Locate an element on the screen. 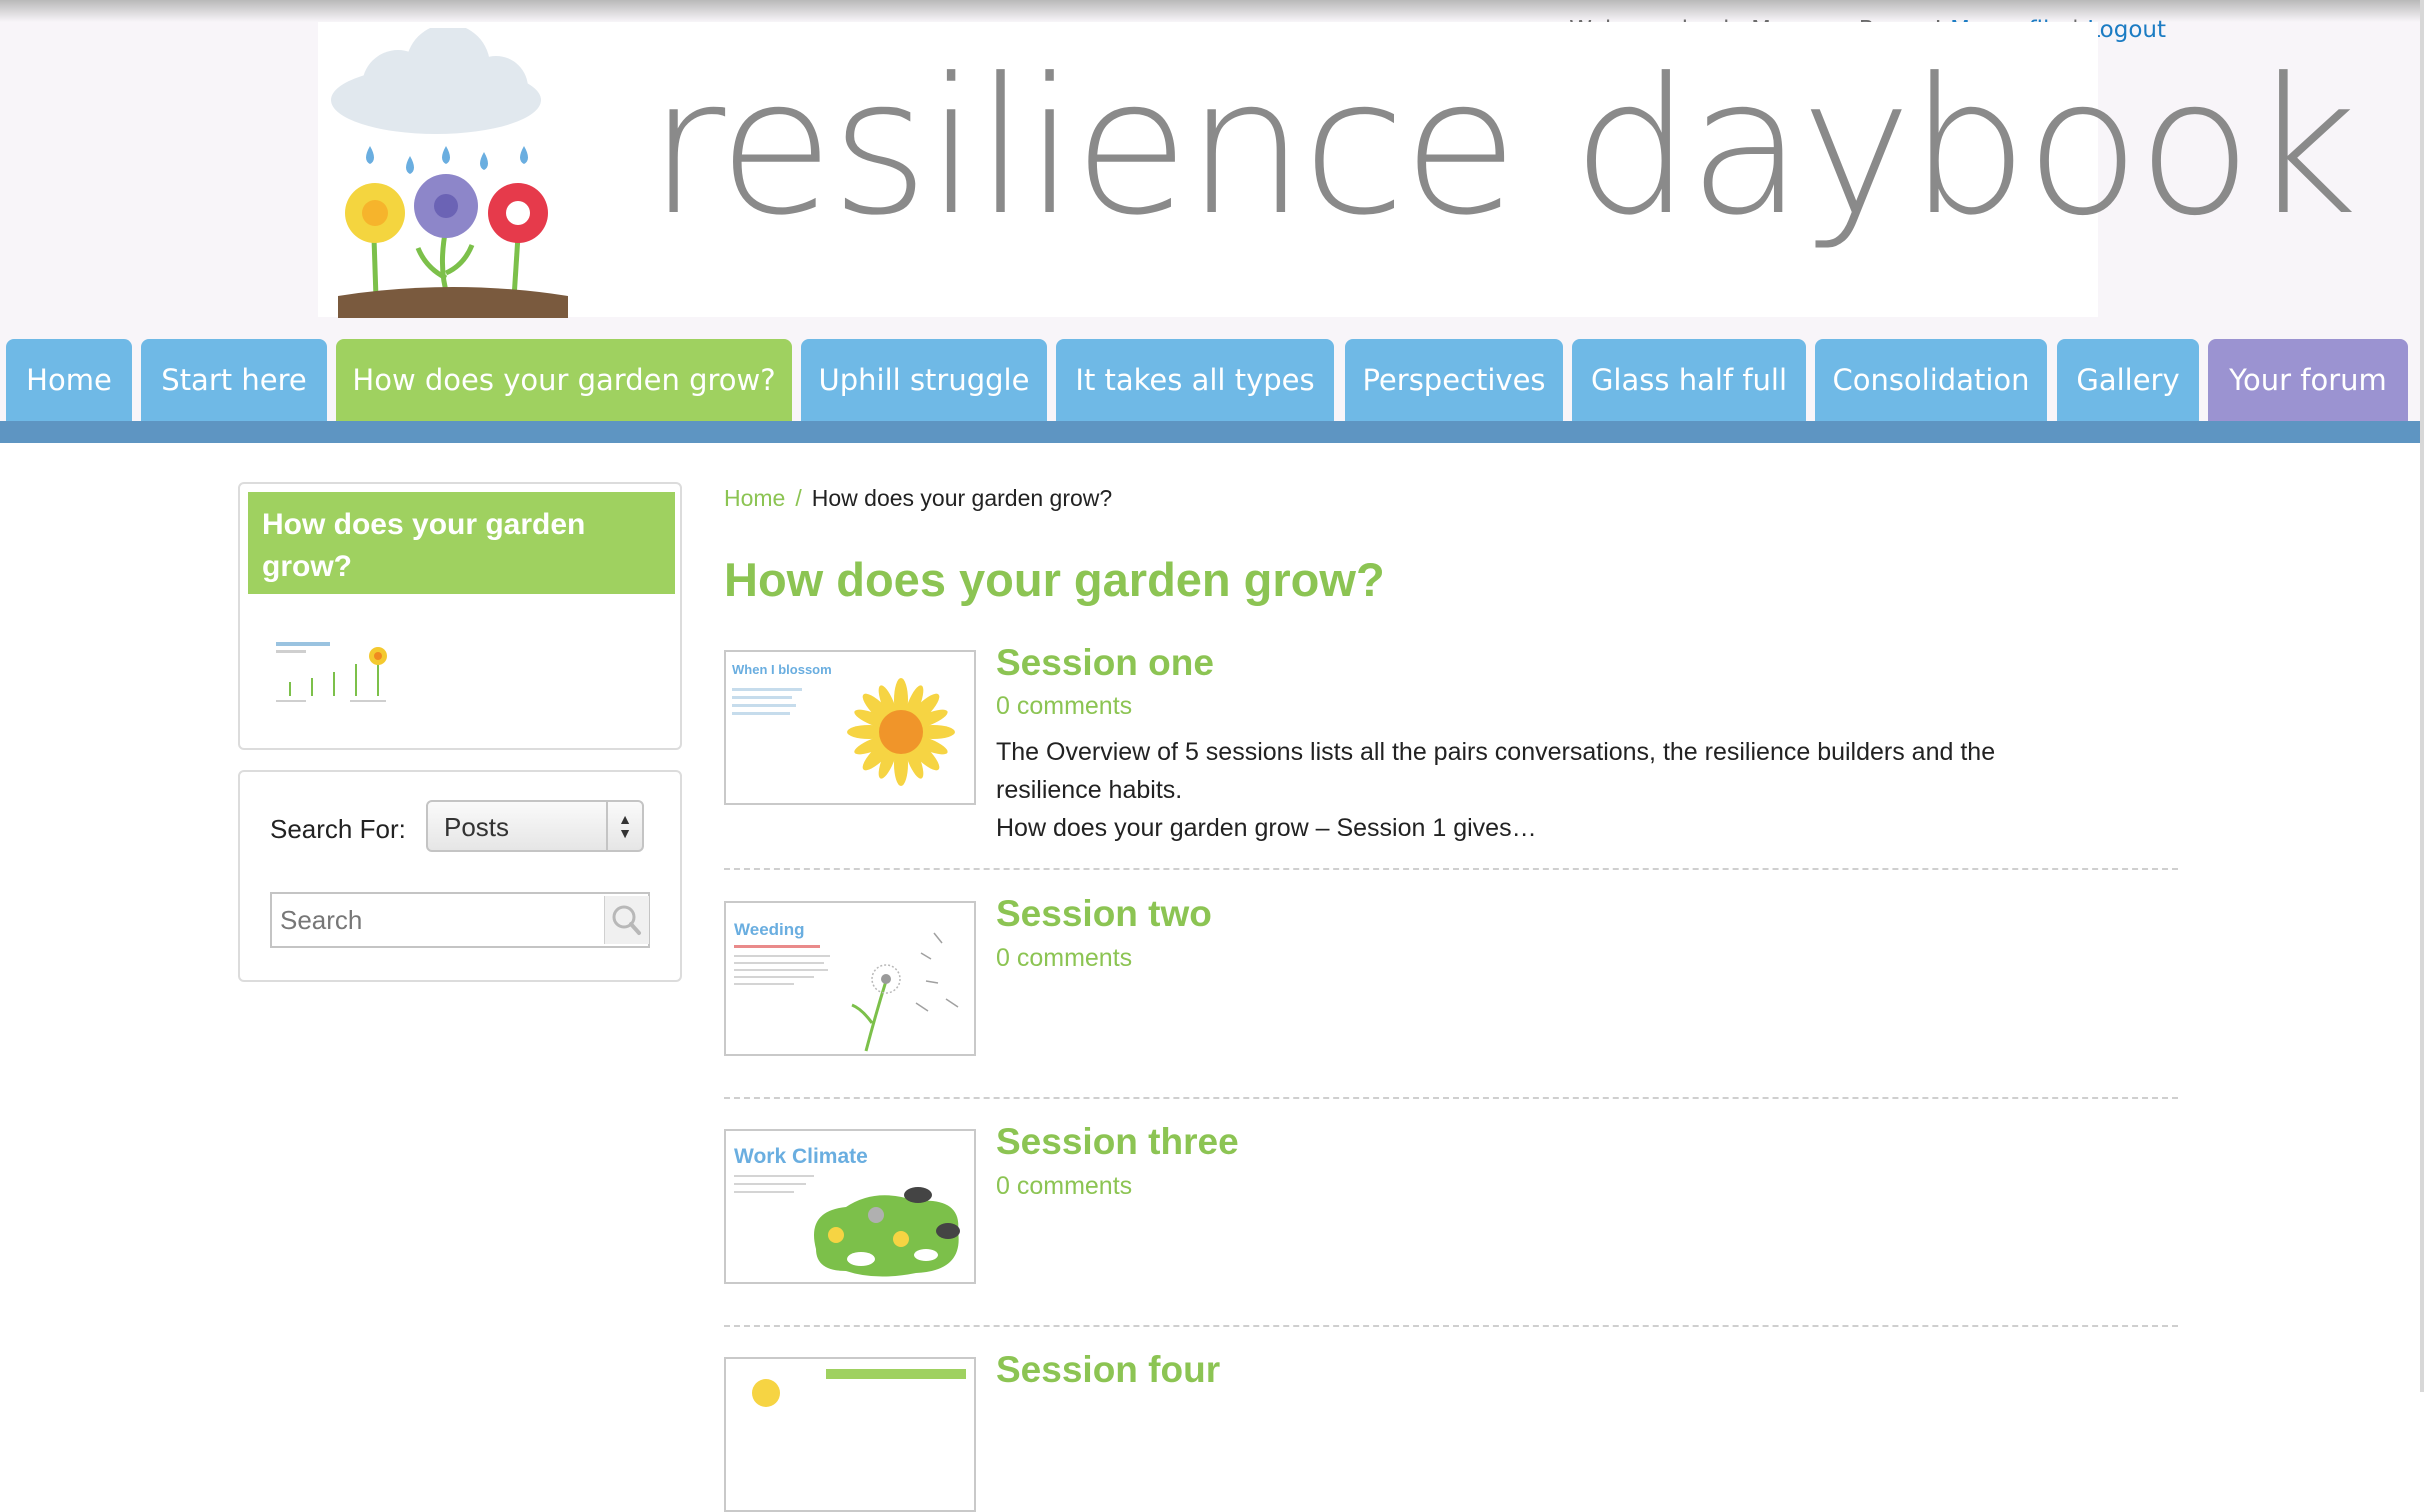 Image resolution: width=2424 pixels, height=1512 pixels. search-for-label: Search For: is located at coordinates (338, 829).